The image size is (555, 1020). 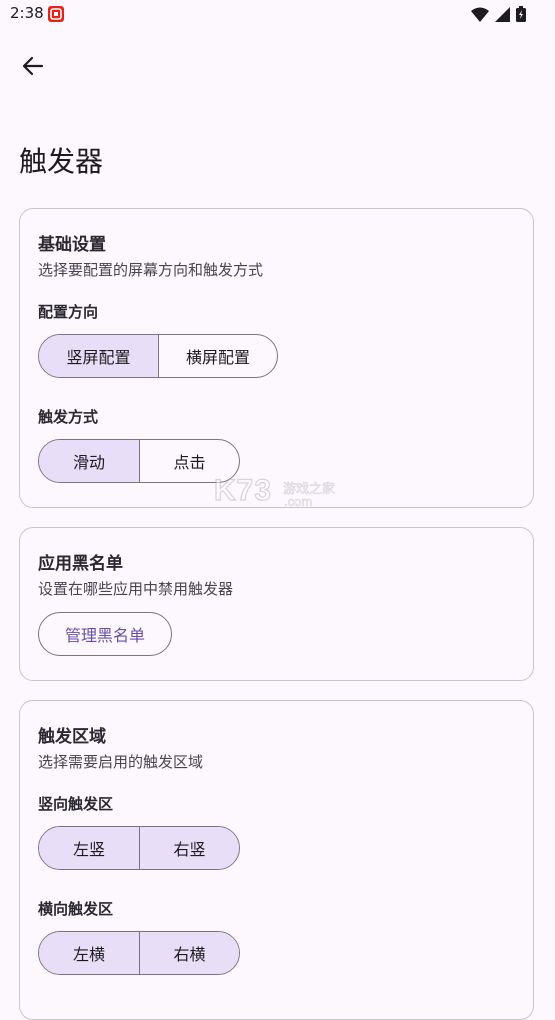 I want to click on left-horizontal-option: 左横, so click(x=89, y=953).